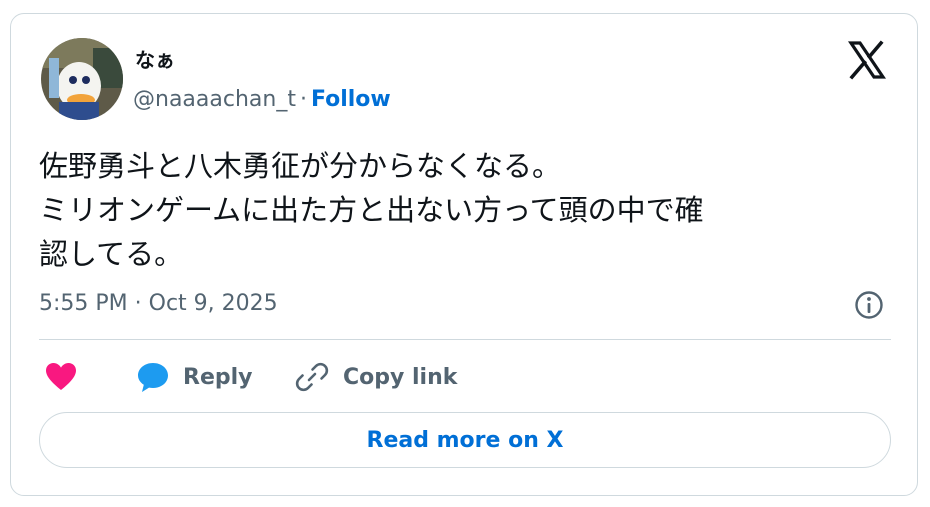 Image resolution: width=930 pixels, height=507 pixels. I want to click on avatar, so click(82, 79).